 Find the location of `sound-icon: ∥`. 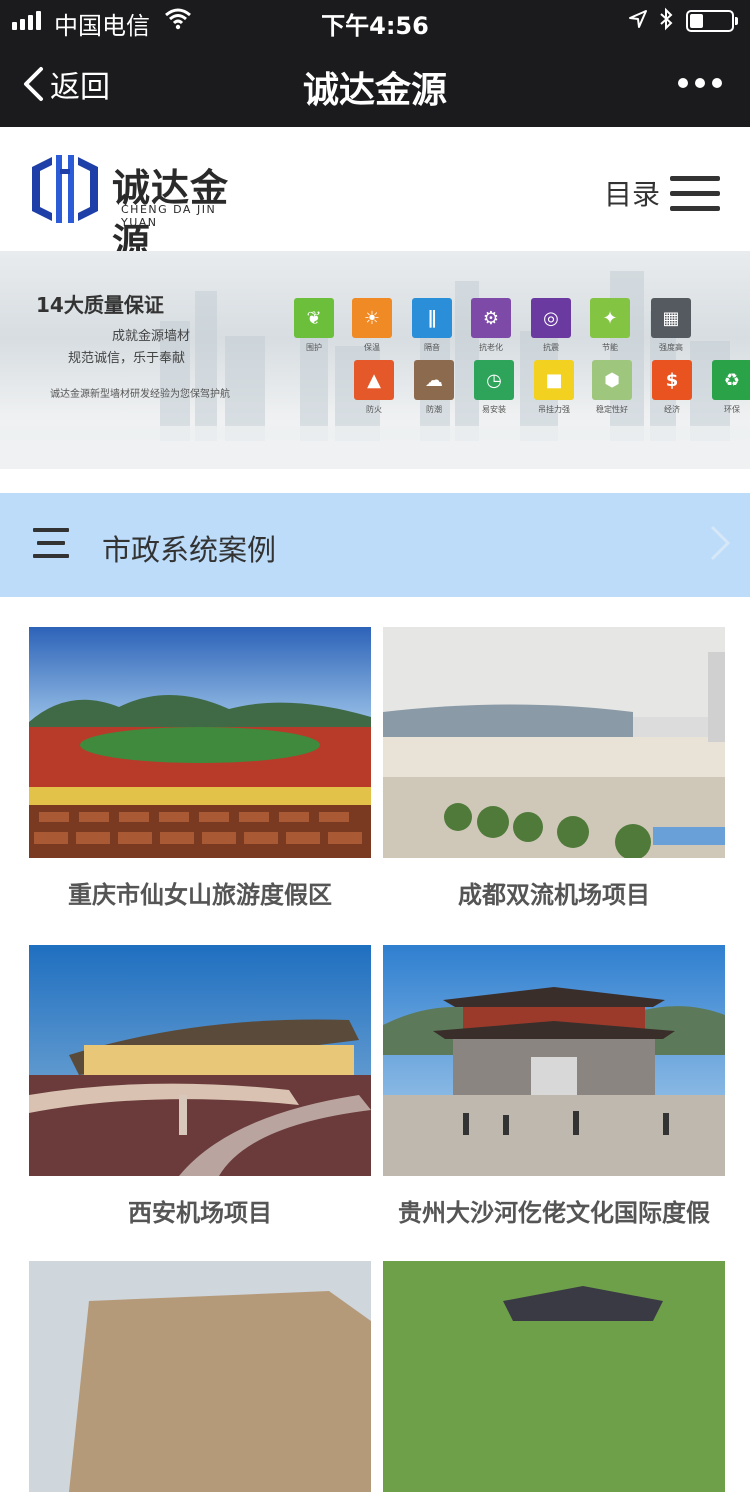

sound-icon: ∥ is located at coordinates (432, 318).